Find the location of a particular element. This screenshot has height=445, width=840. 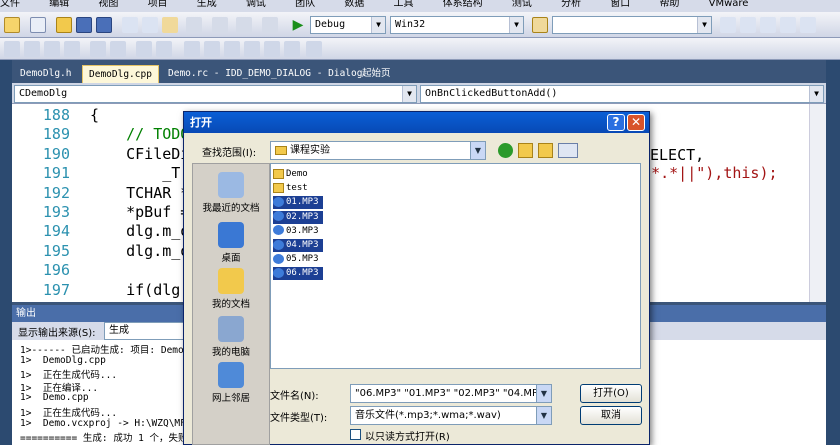

menu-file: 文件 is located at coordinates (10, 4).